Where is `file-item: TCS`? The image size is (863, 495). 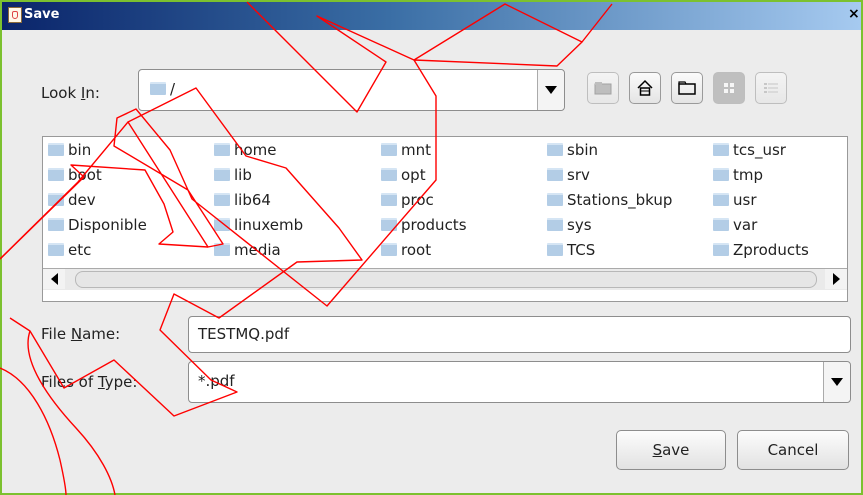 file-item: TCS is located at coordinates (571, 250).